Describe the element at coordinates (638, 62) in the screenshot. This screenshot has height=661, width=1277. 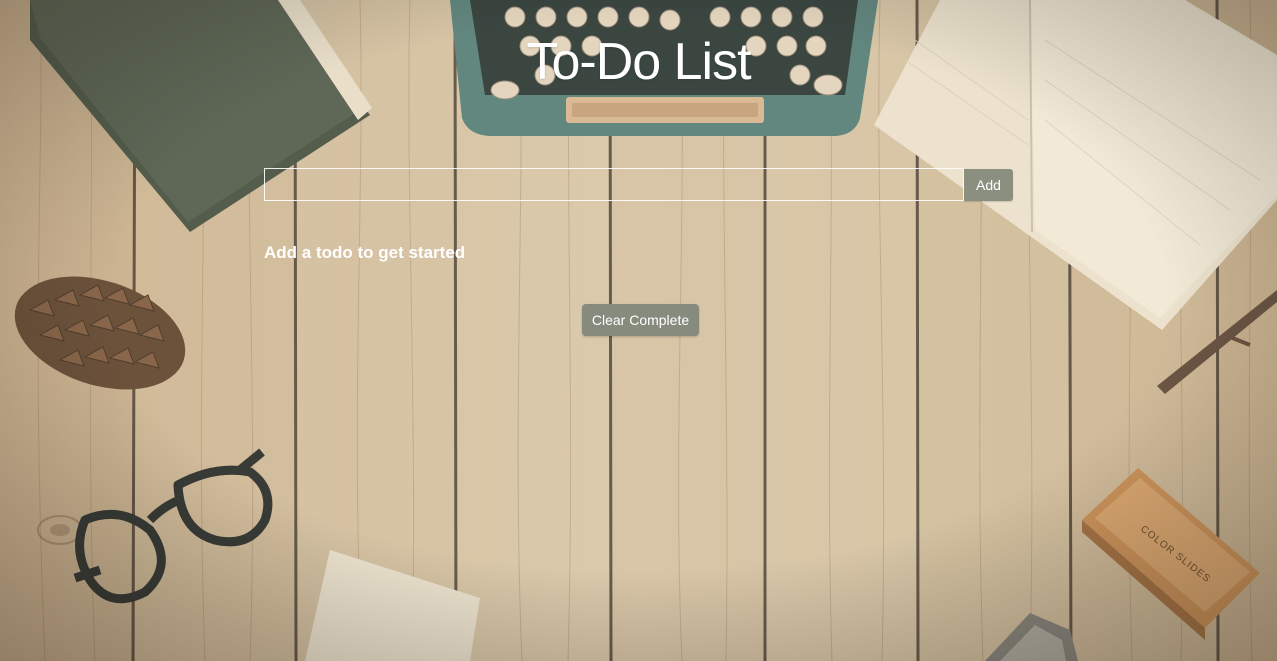
I see `page-title: To-Do List` at that location.